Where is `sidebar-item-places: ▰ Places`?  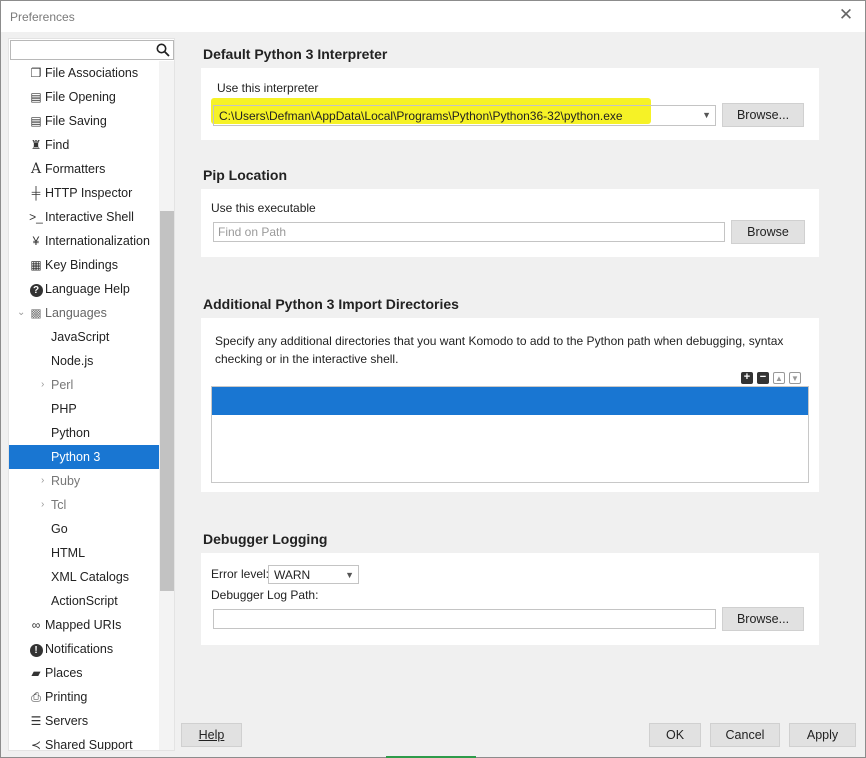
sidebar-item-places: ▰ Places is located at coordinates (84, 673).